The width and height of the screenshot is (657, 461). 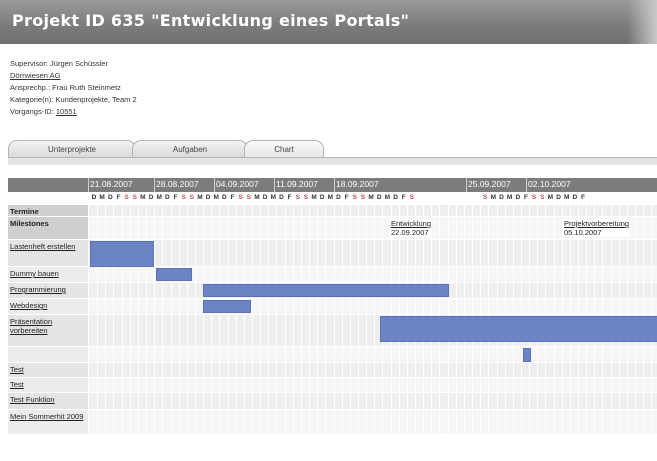 I want to click on row-label: Mein Sommerhit 2009, so click(x=48, y=422).